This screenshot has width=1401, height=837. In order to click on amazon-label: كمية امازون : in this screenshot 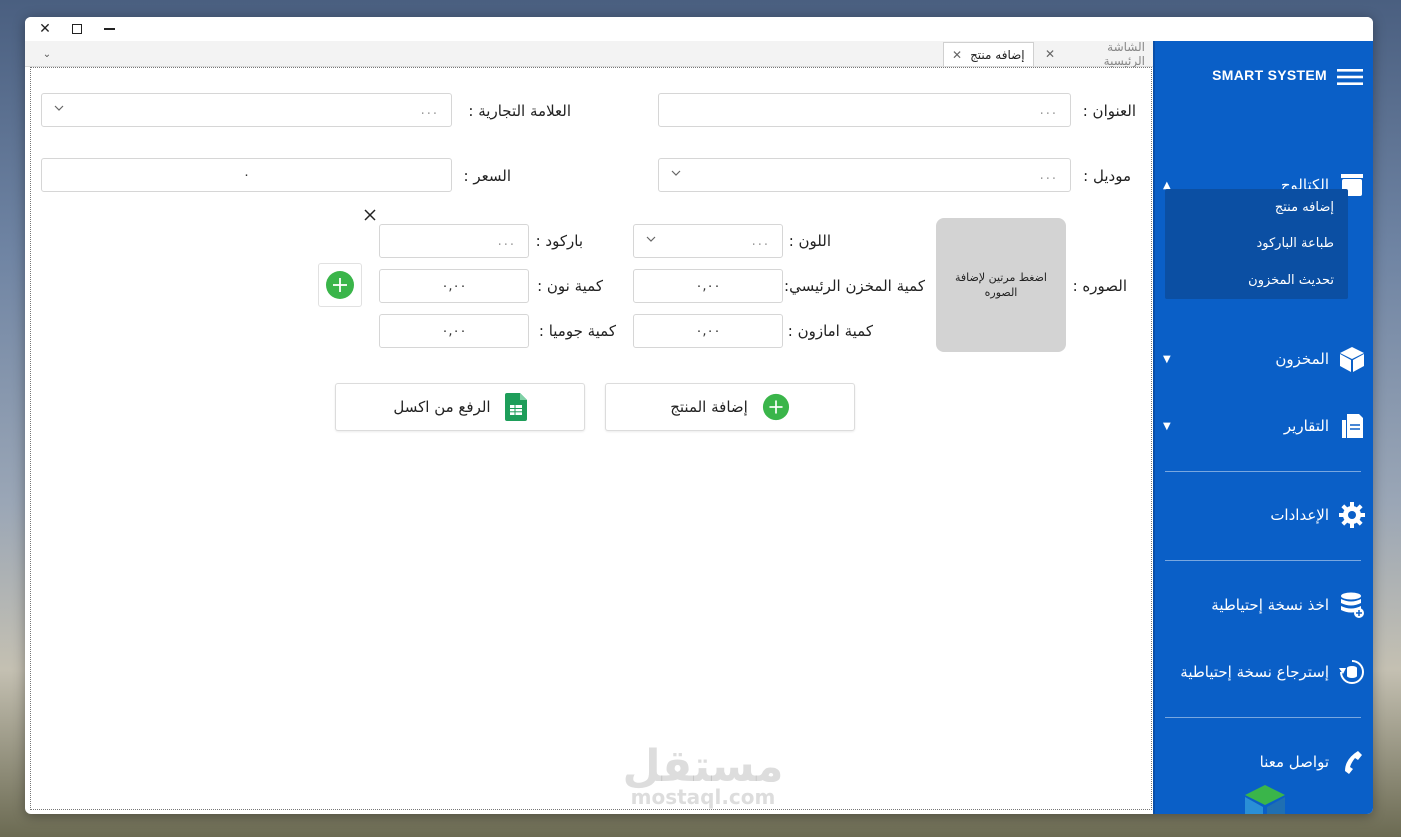, I will do `click(830, 331)`.